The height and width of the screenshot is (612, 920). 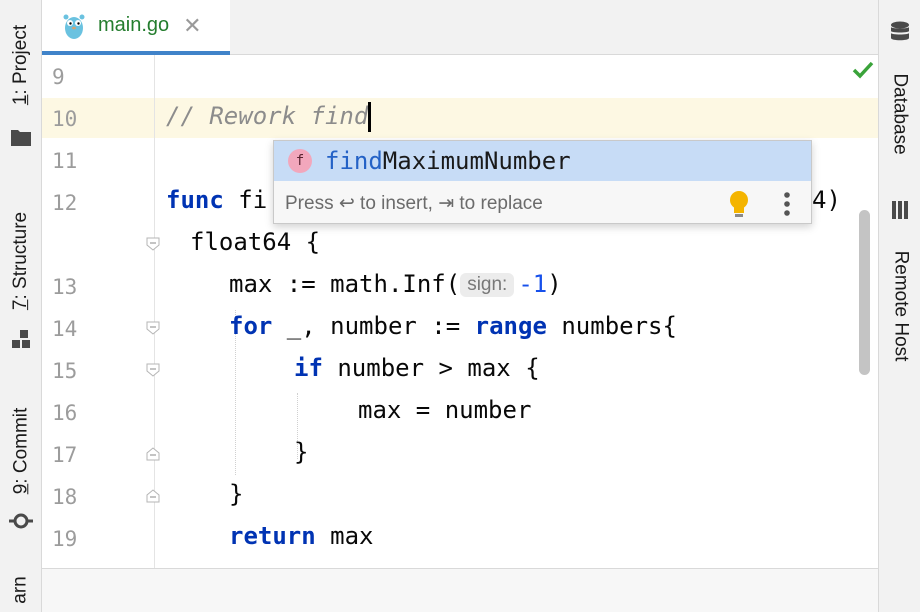 I want to click on tool-tab-database: Database, so click(x=899, y=90).